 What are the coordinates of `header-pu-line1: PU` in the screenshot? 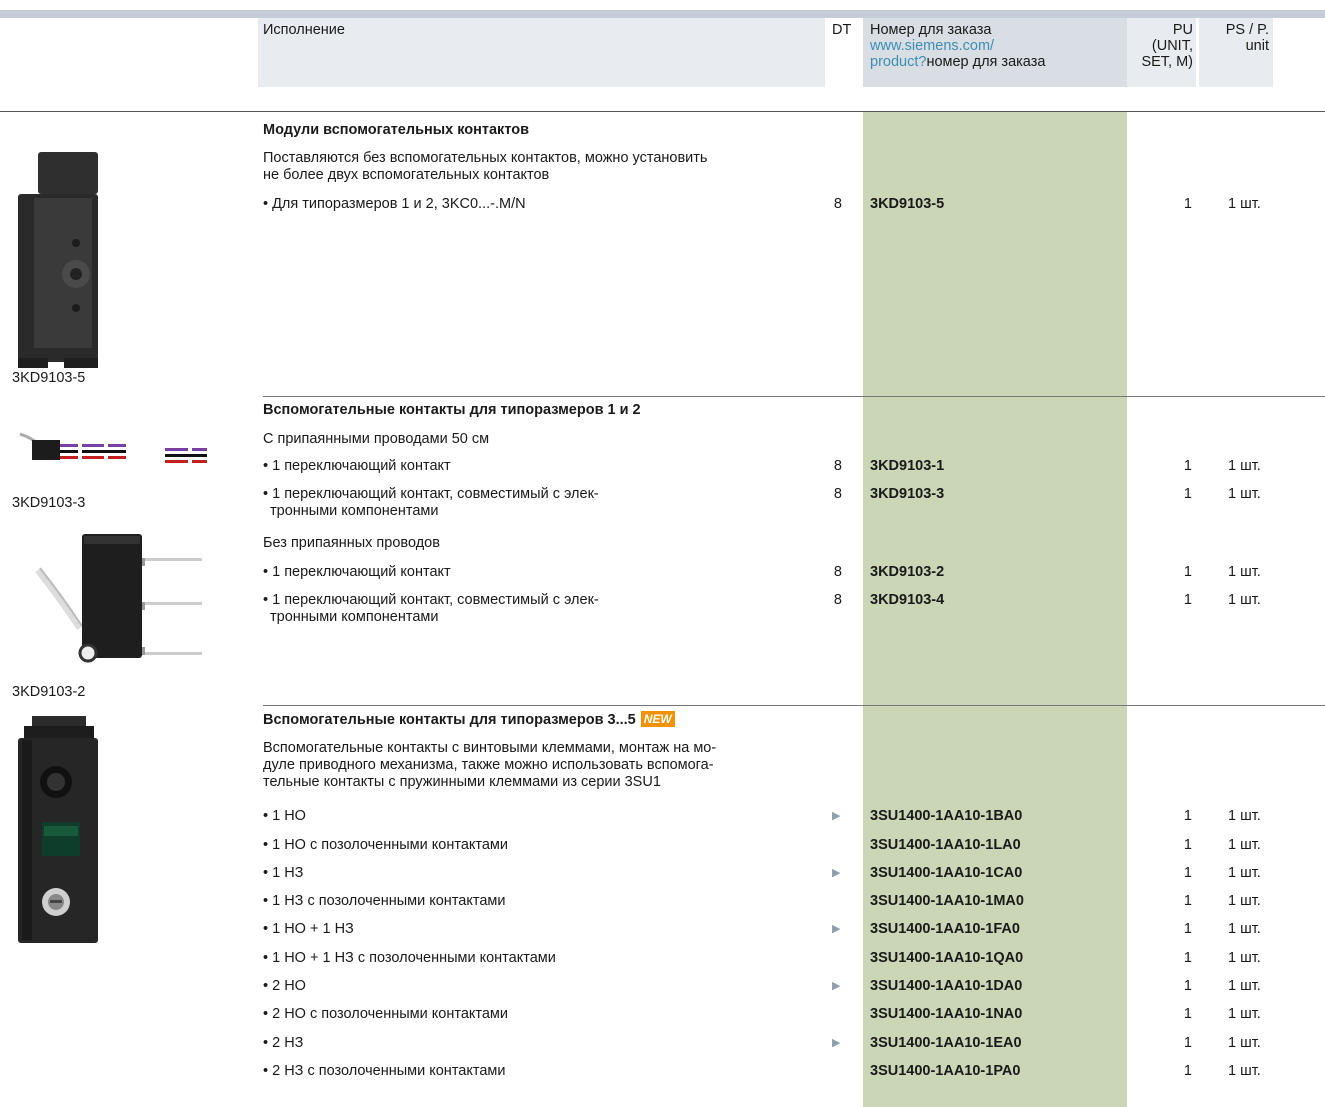 It's located at (1182, 30).